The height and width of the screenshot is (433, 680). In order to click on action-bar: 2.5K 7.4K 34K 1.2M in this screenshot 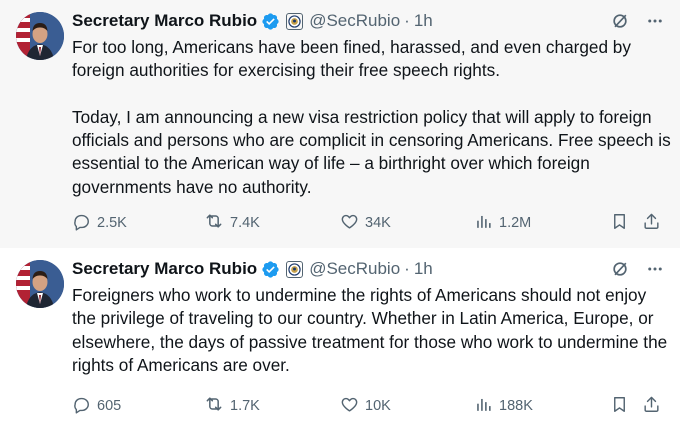, I will do `click(369, 223)`.